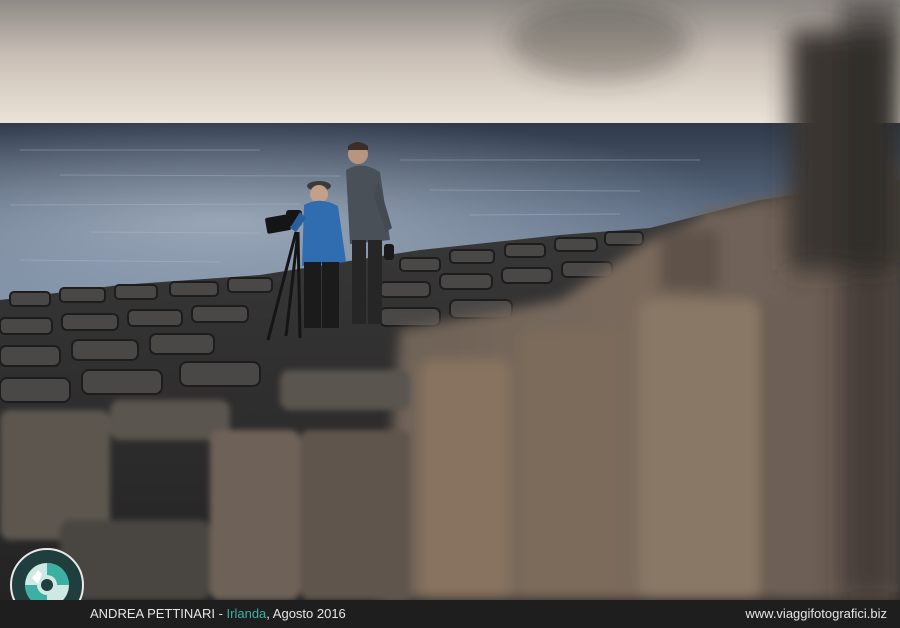  Describe the element at coordinates (306, 613) in the screenshot. I see `photo-date: , Agosto 2016` at that location.